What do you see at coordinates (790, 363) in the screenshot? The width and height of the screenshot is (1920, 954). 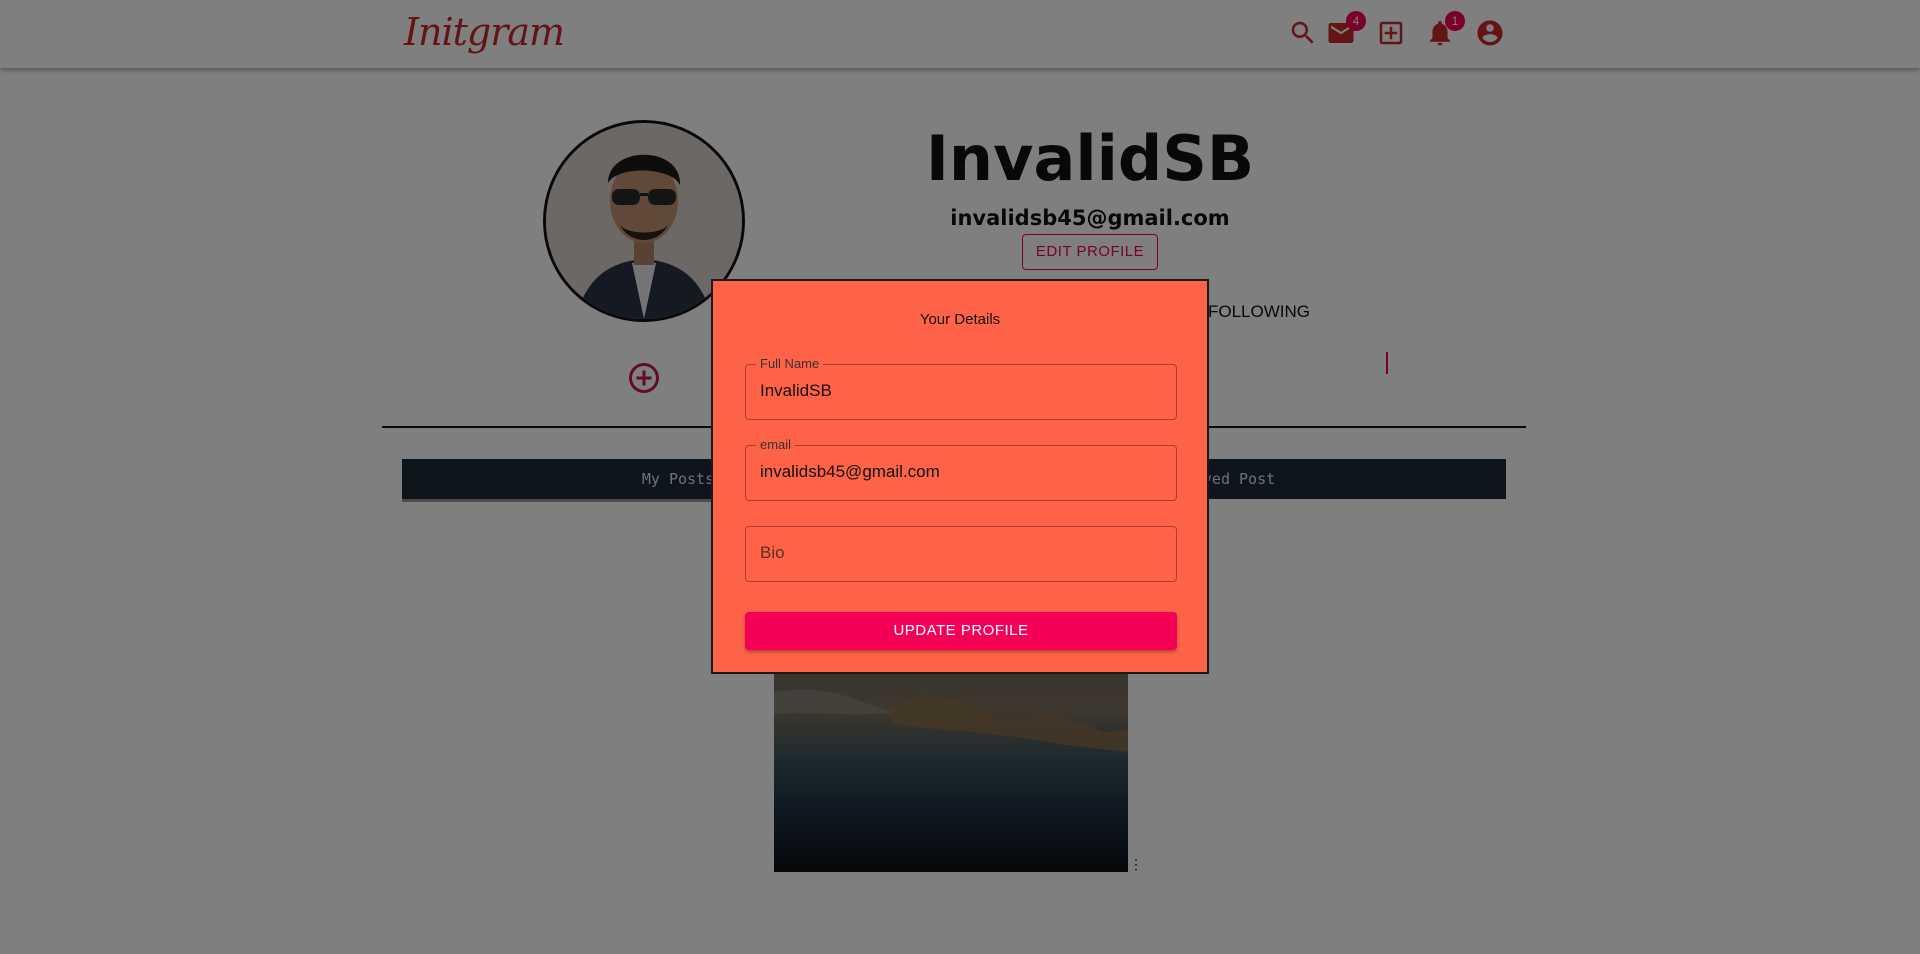 I see `full-name-label: Full Name` at bounding box center [790, 363].